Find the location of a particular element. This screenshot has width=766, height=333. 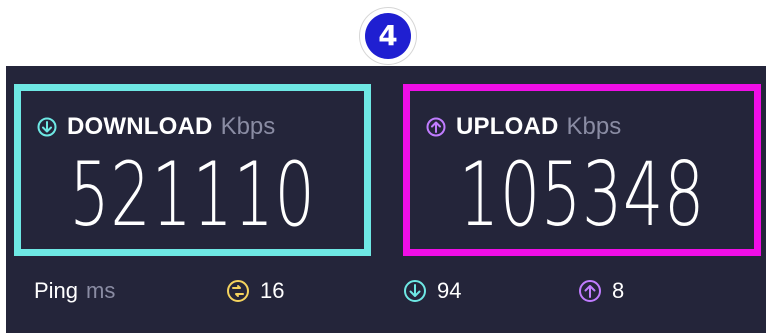

download-header: DOWNLOAD Kbps is located at coordinates (156, 127).